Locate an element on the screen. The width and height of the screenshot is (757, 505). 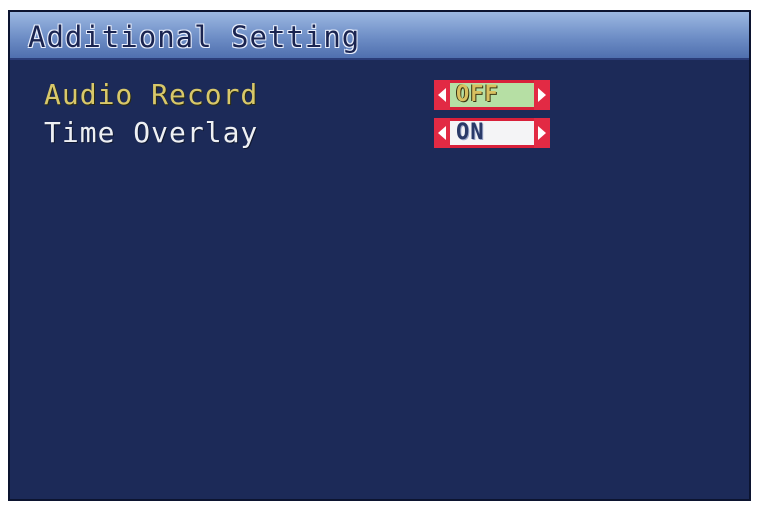
audio-record-value: OFF is located at coordinates (492, 95).